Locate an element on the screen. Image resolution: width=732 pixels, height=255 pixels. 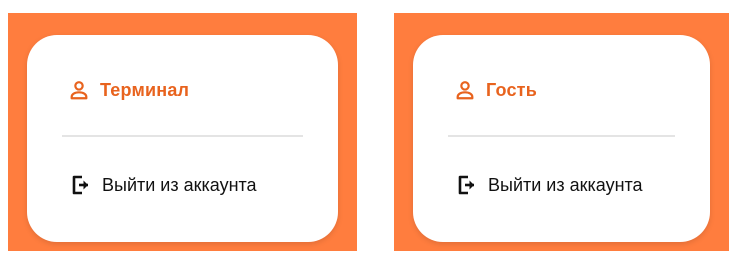
user-row: Гость is located at coordinates (495, 90).